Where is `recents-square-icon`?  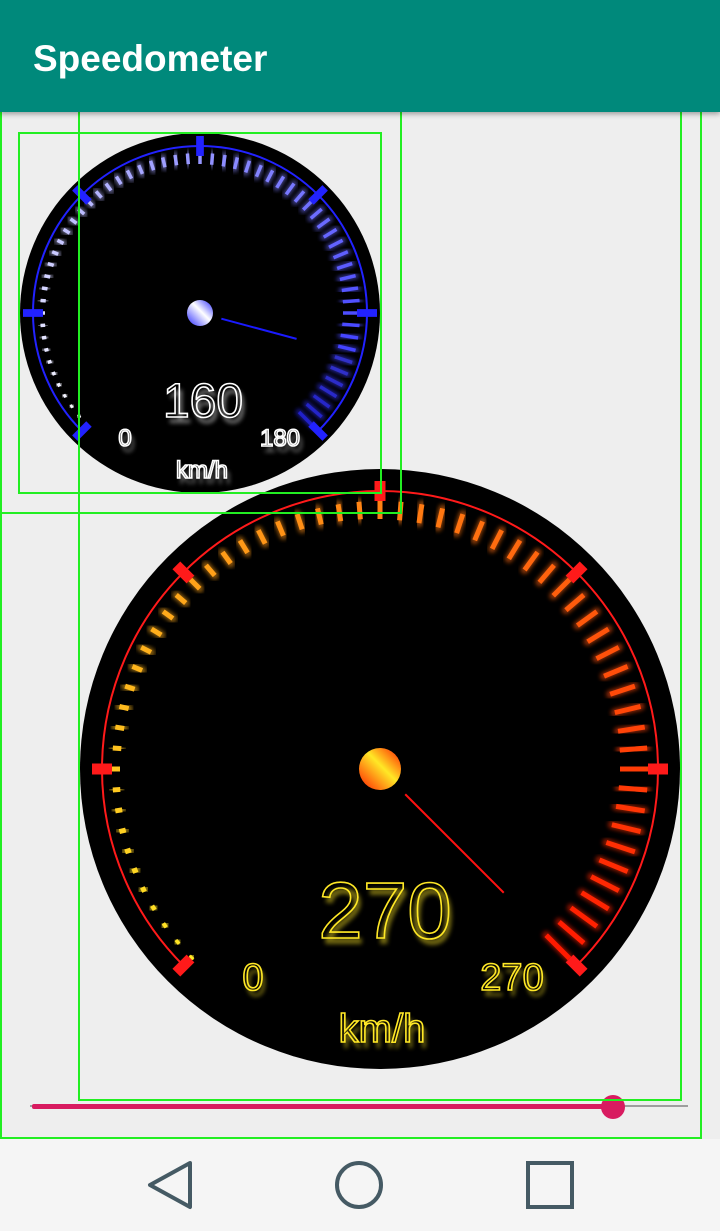 recents-square-icon is located at coordinates (550, 1185).